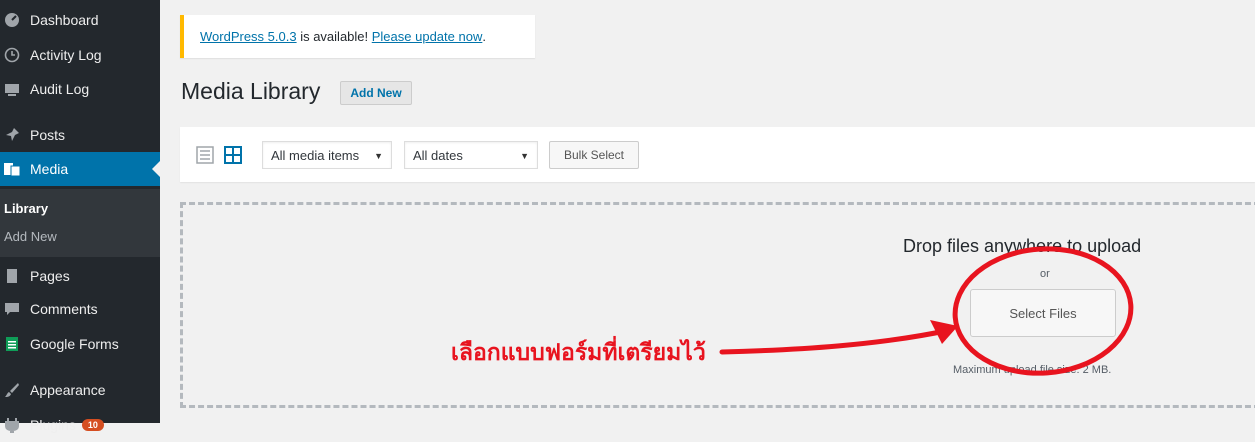  What do you see at coordinates (578, 352) in the screenshot?
I see `annotation-note: เลือกแบบฟอร์มที่เตรียมไว้` at bounding box center [578, 352].